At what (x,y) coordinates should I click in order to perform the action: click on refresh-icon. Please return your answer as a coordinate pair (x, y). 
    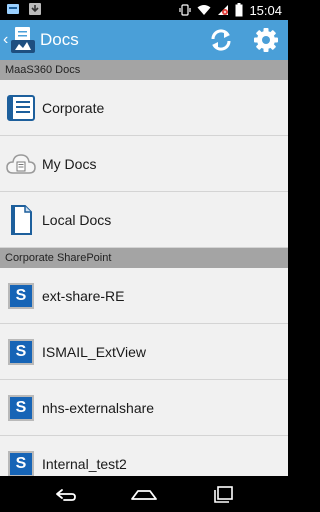
    Looking at the image, I should click on (221, 40).